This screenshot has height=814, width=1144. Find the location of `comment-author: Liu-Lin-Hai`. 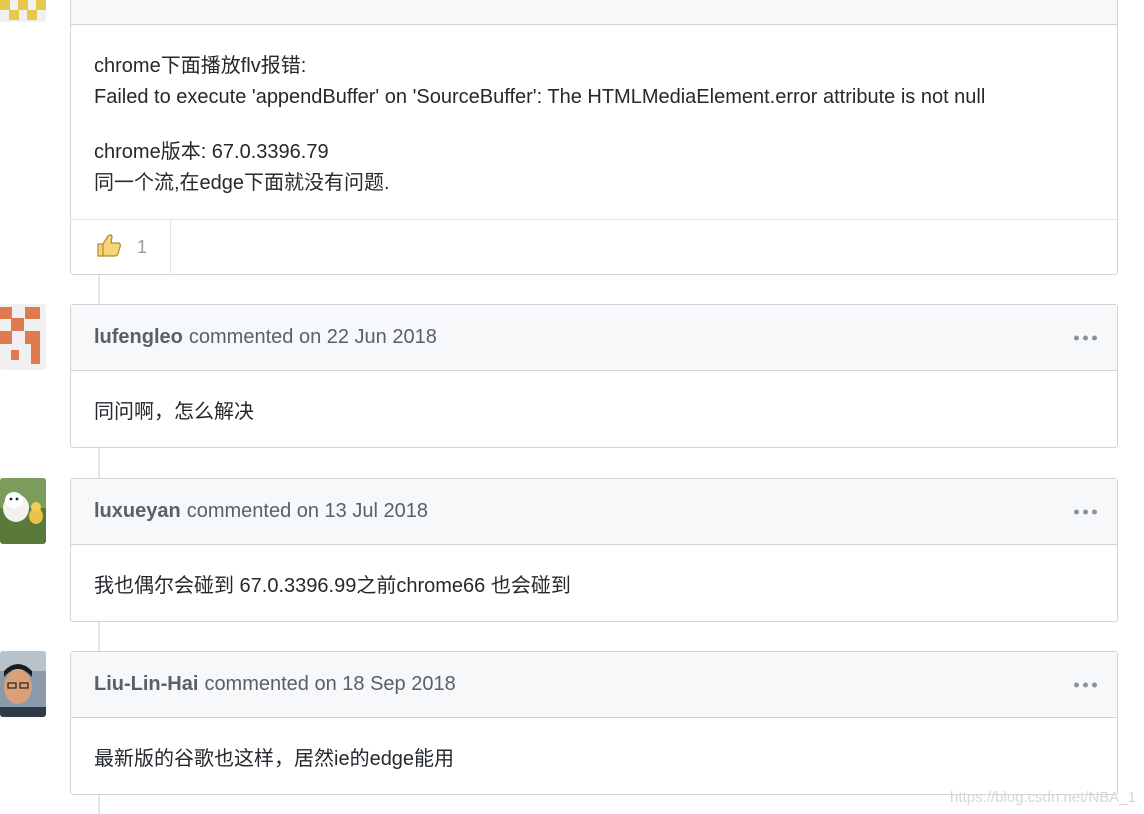

comment-author: Liu-Lin-Hai is located at coordinates (146, 684).